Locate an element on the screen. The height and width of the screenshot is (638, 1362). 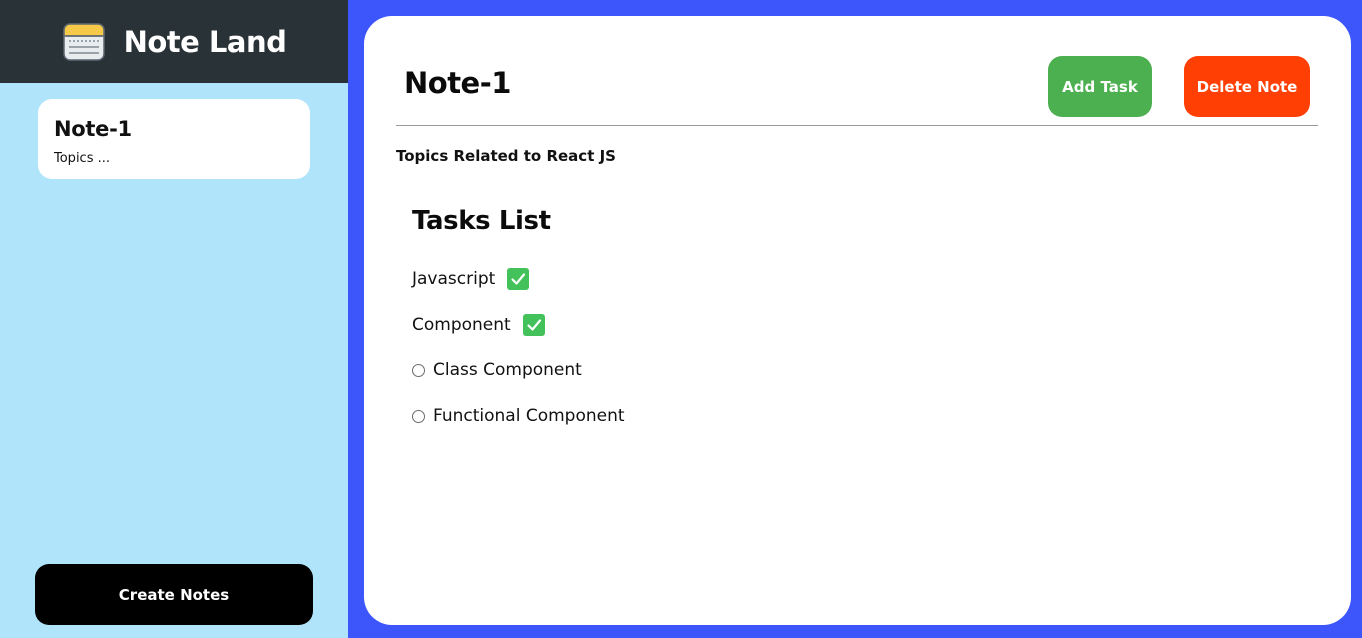
divider is located at coordinates (857, 125).